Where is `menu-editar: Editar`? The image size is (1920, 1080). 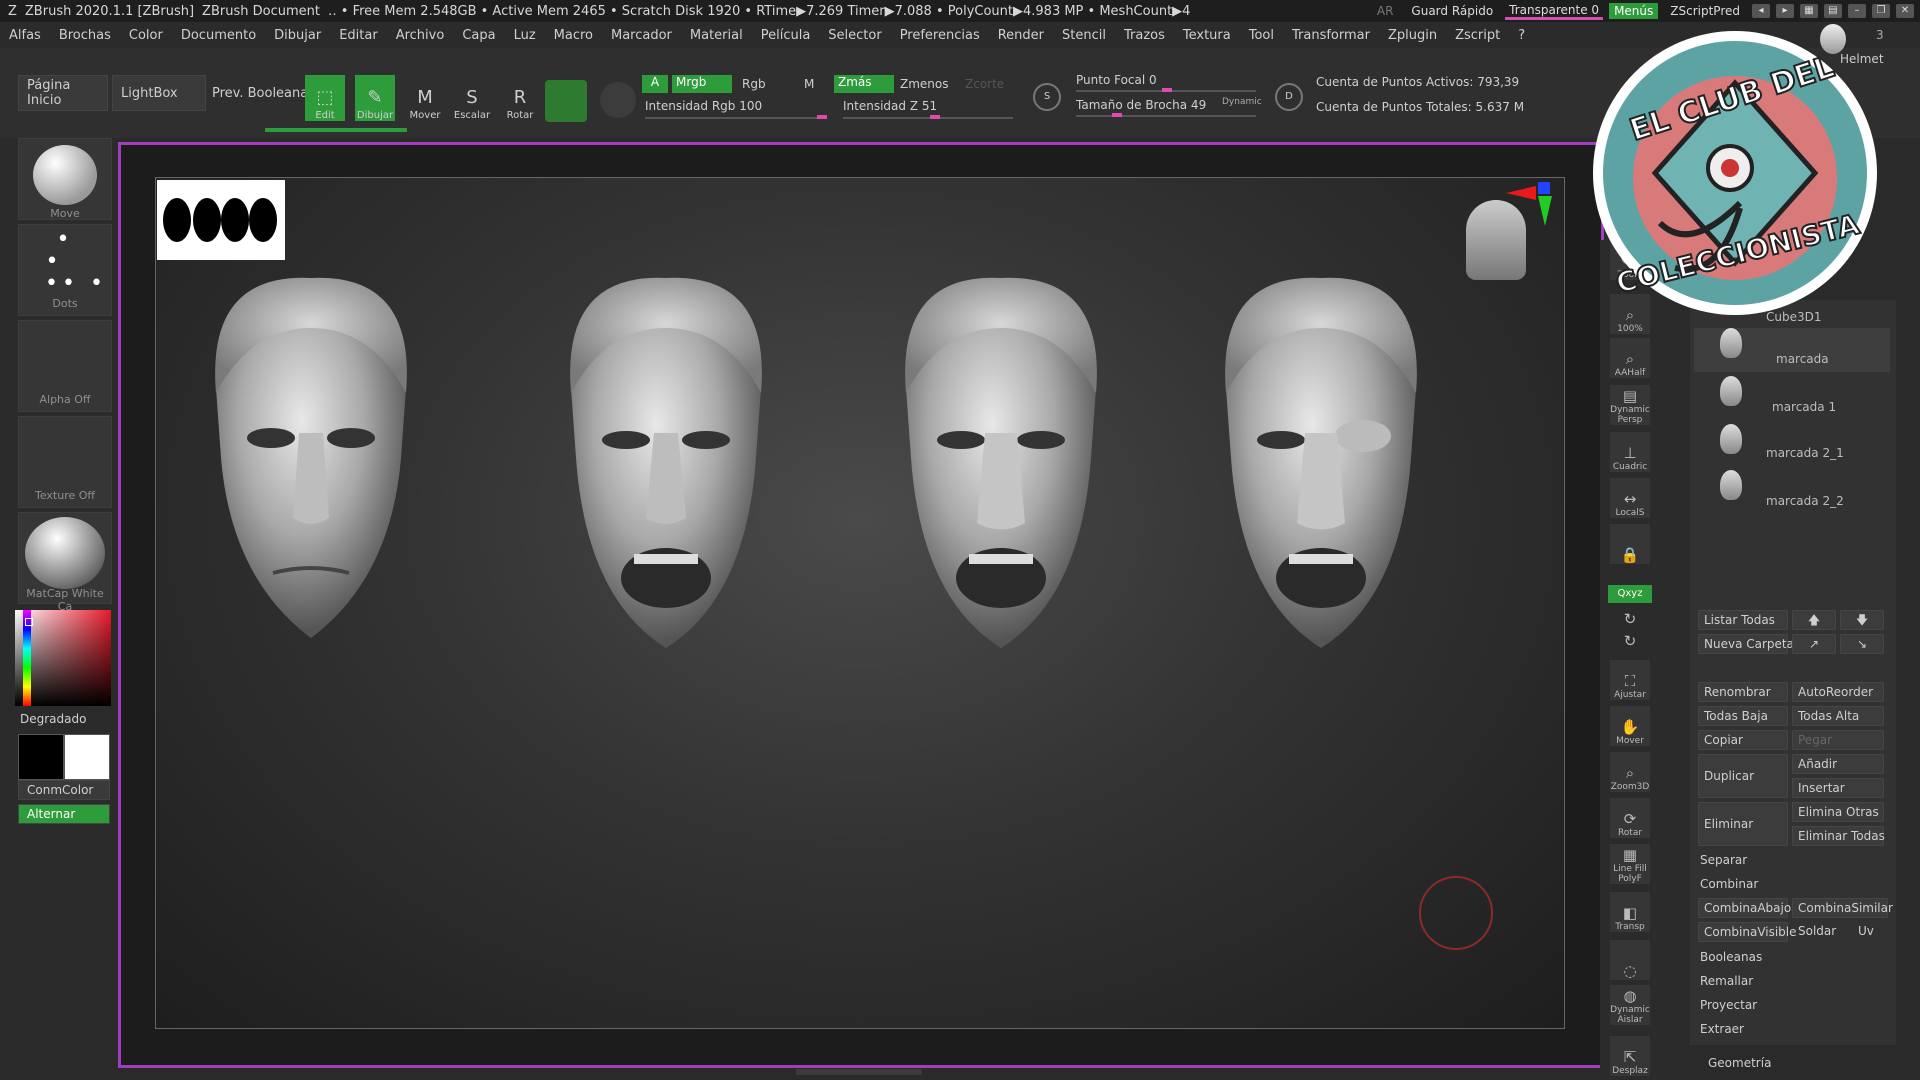 menu-editar: Editar is located at coordinates (358, 35).